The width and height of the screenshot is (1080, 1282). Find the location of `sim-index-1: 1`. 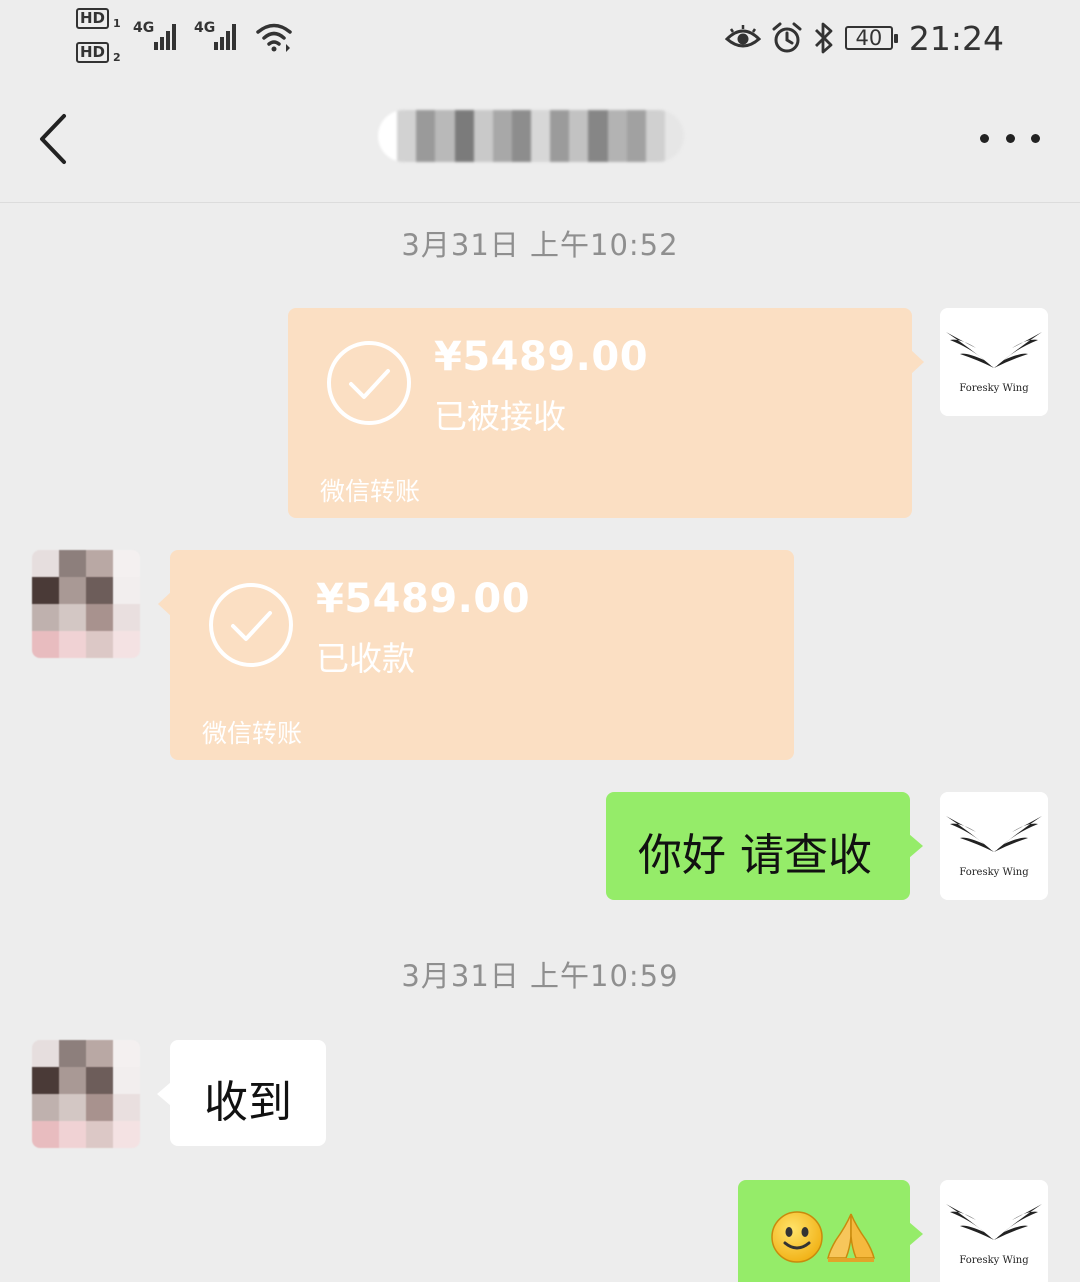

sim-index-1: 1 is located at coordinates (117, 23).